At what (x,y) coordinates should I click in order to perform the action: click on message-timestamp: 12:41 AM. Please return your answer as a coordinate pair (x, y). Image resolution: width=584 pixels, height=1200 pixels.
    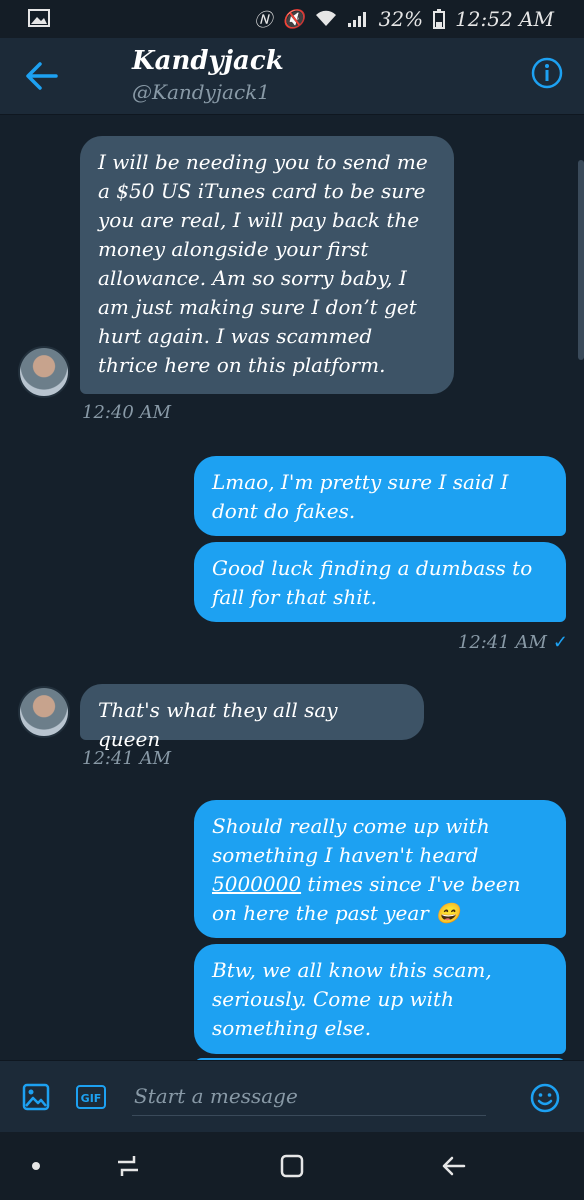
    Looking at the image, I should click on (127, 758).